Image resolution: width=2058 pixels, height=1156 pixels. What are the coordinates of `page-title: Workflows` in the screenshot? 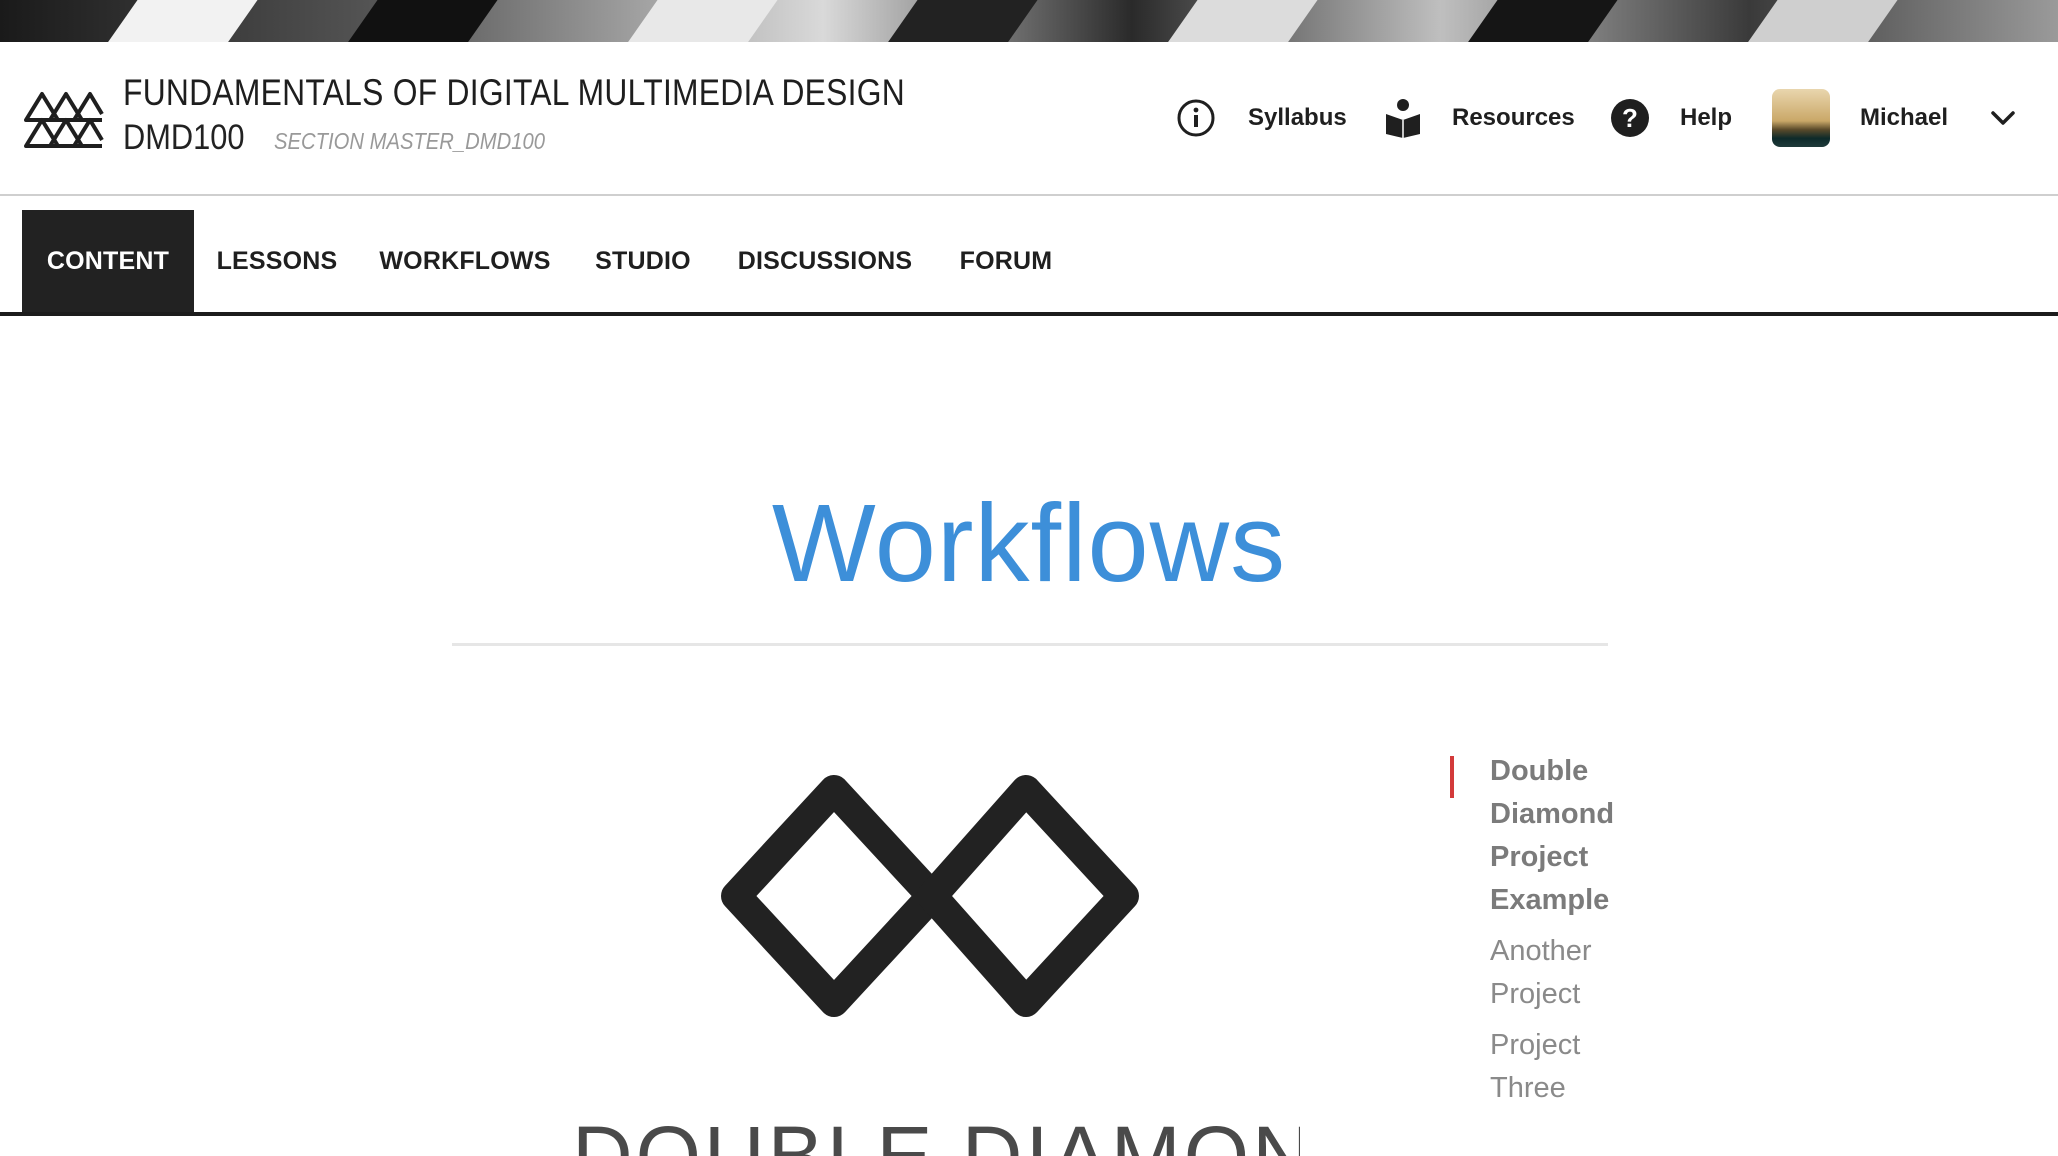 It's located at (1029, 543).